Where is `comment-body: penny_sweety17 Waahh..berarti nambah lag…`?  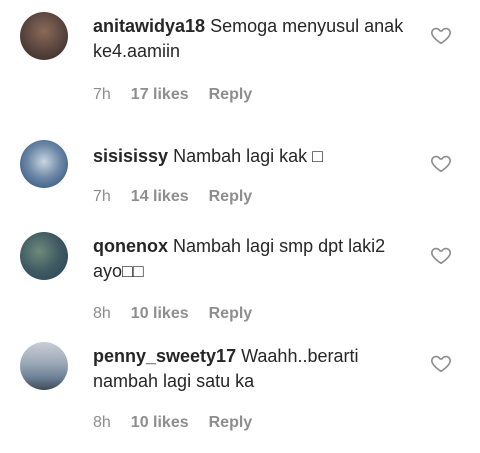 comment-body: penny_sweety17 Waahh..berarti nambah lag… is located at coordinates (253, 369).